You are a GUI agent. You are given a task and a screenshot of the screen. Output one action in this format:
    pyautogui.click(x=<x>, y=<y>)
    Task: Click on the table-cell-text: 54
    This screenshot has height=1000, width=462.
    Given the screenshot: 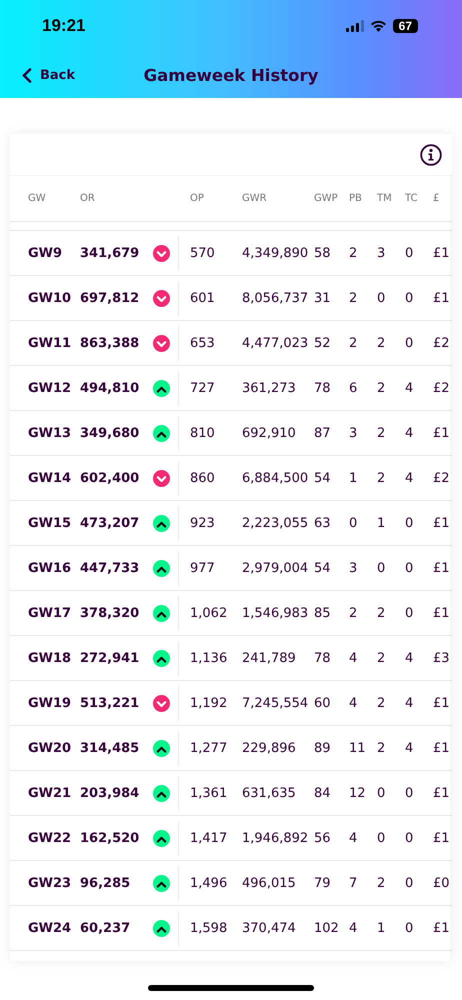 What is the action you would take?
    pyautogui.click(x=323, y=478)
    